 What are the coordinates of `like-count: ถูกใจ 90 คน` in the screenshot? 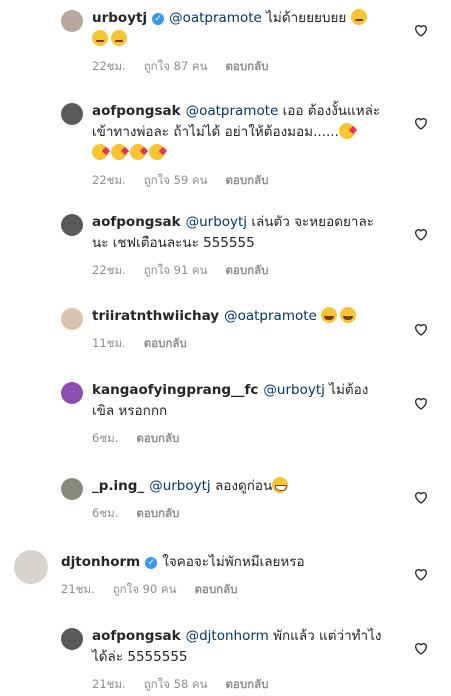 It's located at (145, 589).